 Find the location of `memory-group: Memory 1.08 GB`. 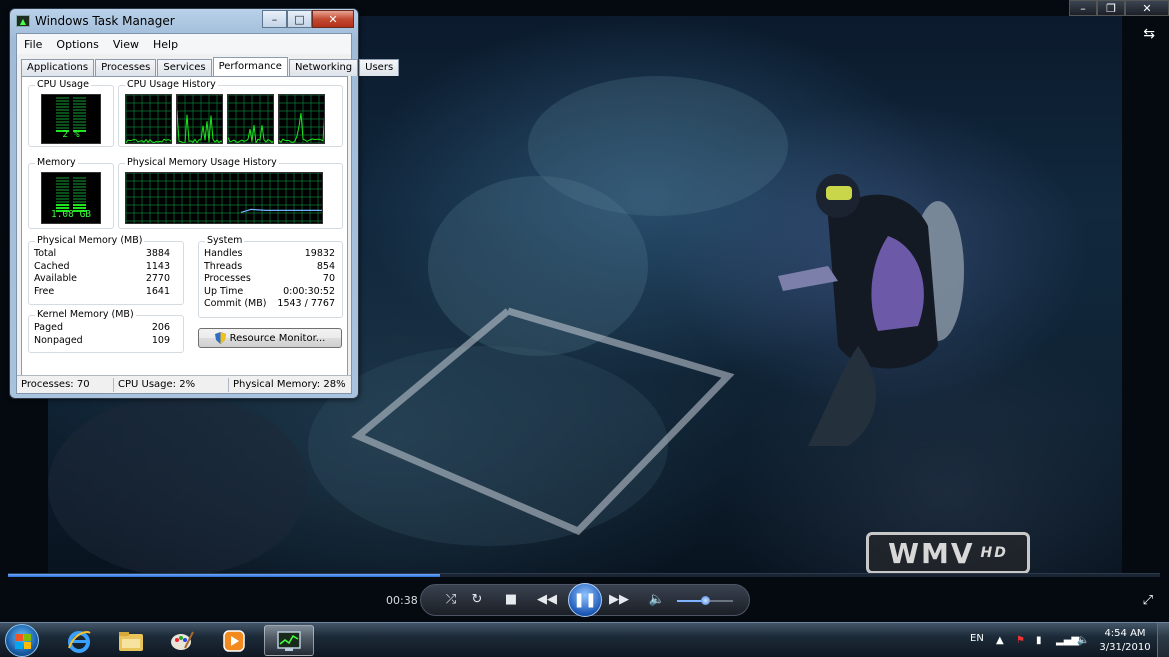

memory-group: Memory 1.08 GB is located at coordinates (71, 193).